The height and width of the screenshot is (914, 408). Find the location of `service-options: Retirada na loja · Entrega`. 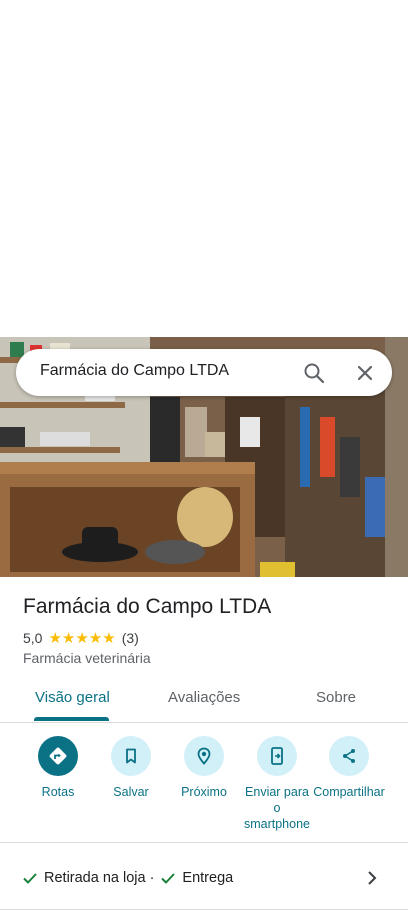

service-options: Retirada na loja · Entrega is located at coordinates (127, 878).